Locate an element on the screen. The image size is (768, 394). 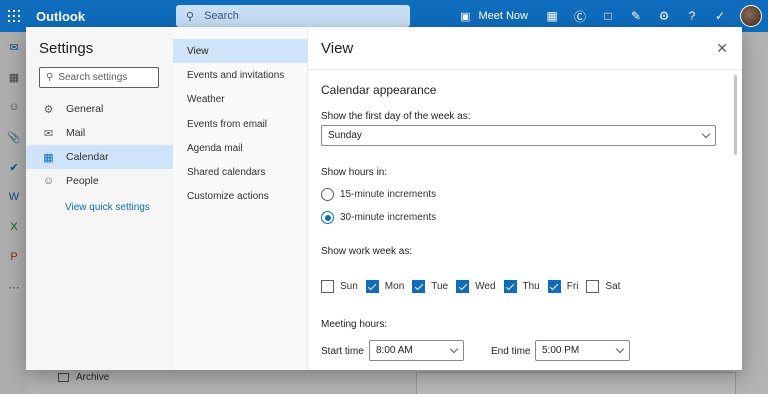
app-launcher-icon is located at coordinates (14, 16).